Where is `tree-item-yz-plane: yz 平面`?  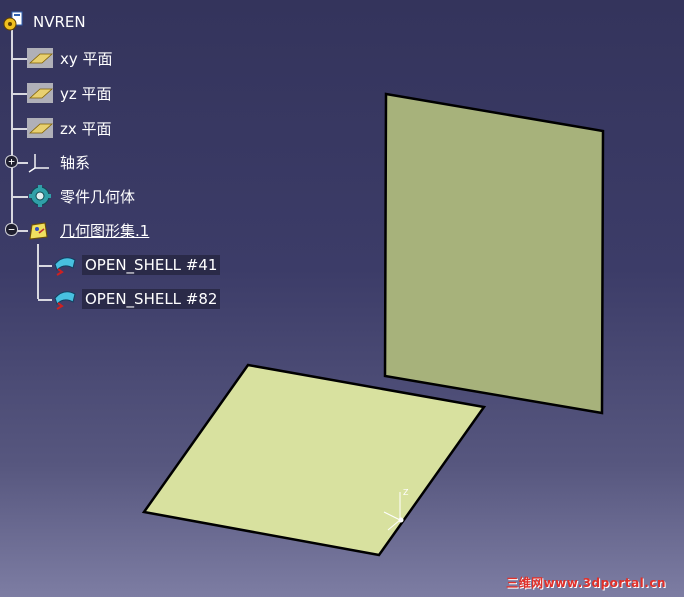 tree-item-yz-plane: yz 平面 is located at coordinates (71, 93).